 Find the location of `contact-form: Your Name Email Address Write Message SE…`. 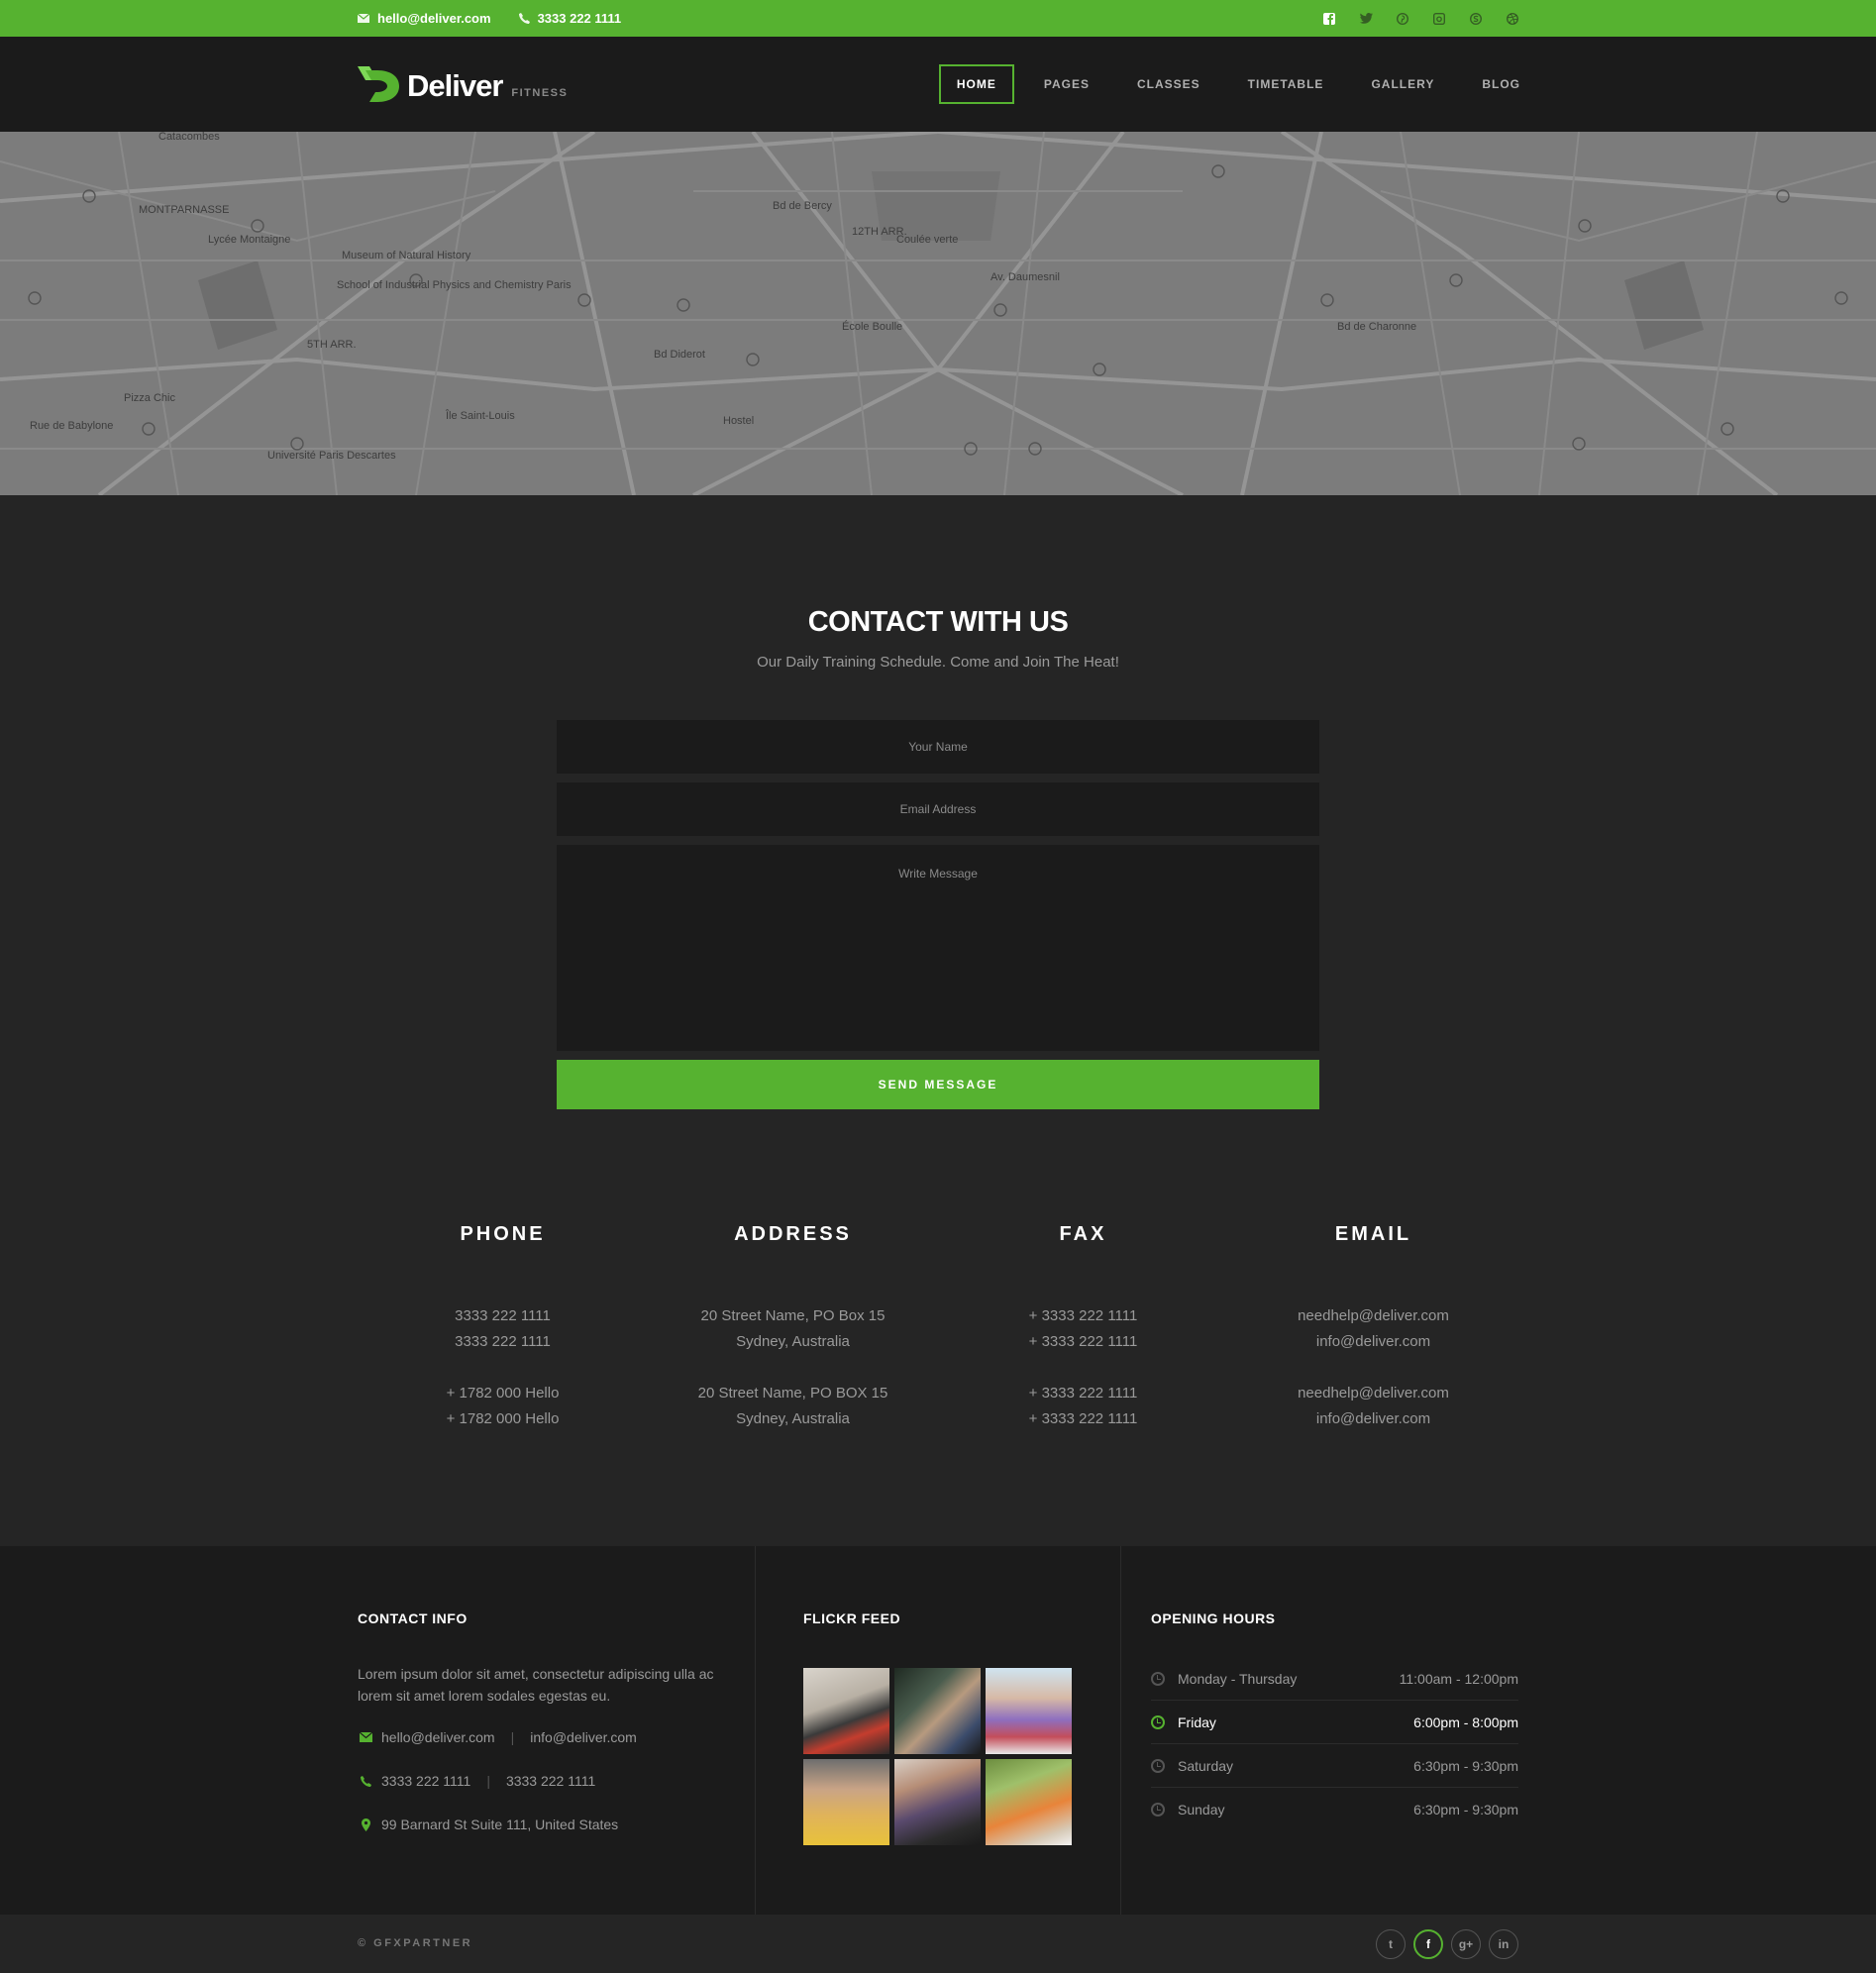

contact-form: Your Name Email Address Write Message SE… is located at coordinates (938, 914).